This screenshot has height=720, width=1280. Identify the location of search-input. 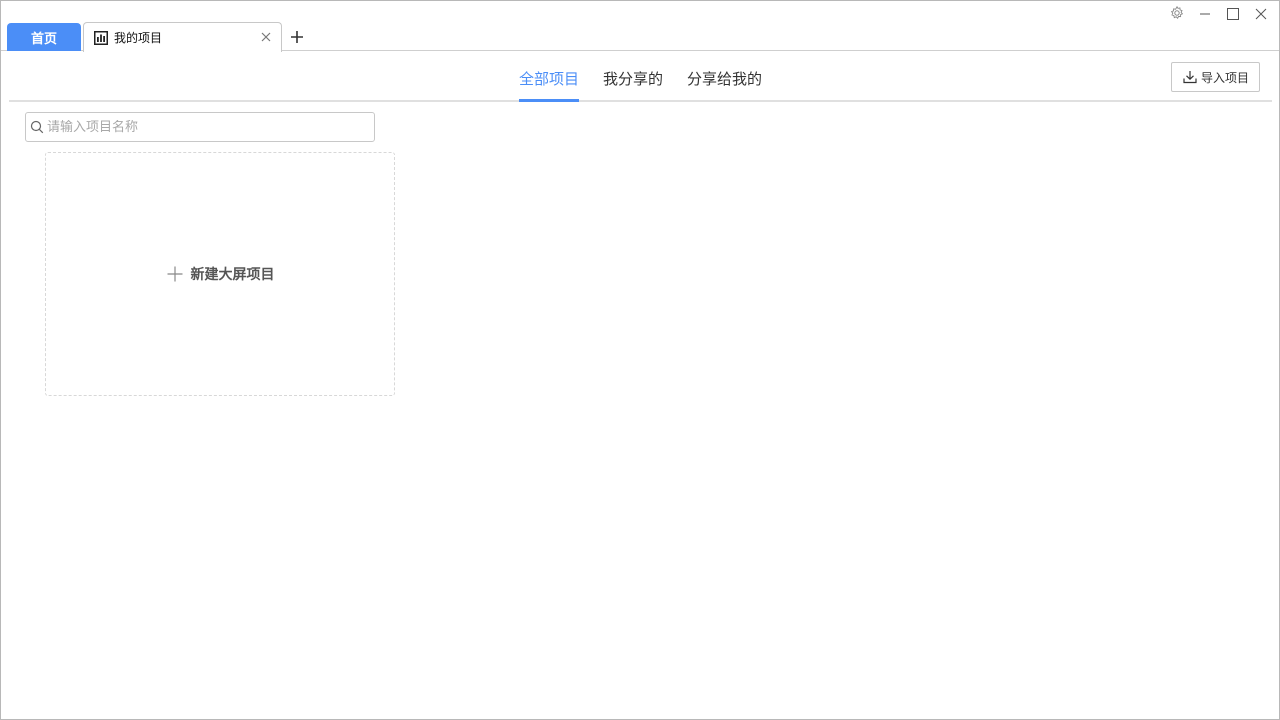
(197, 127).